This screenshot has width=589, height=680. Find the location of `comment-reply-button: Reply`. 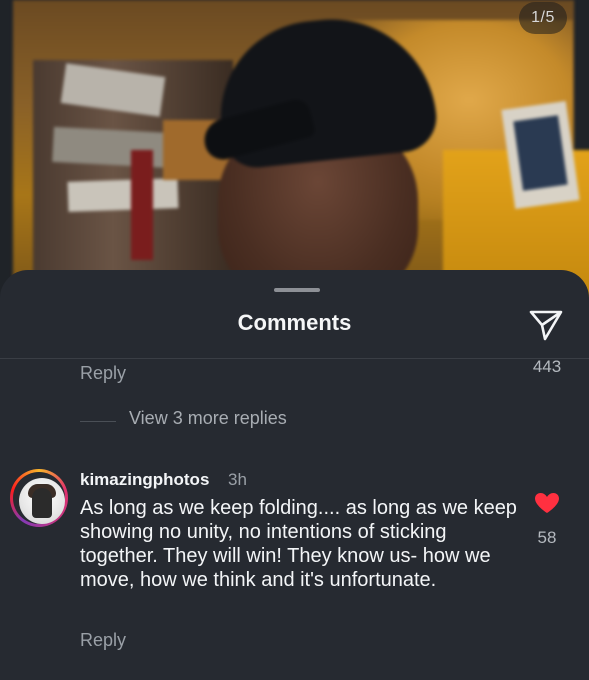

comment-reply-button: Reply is located at coordinates (103, 640).